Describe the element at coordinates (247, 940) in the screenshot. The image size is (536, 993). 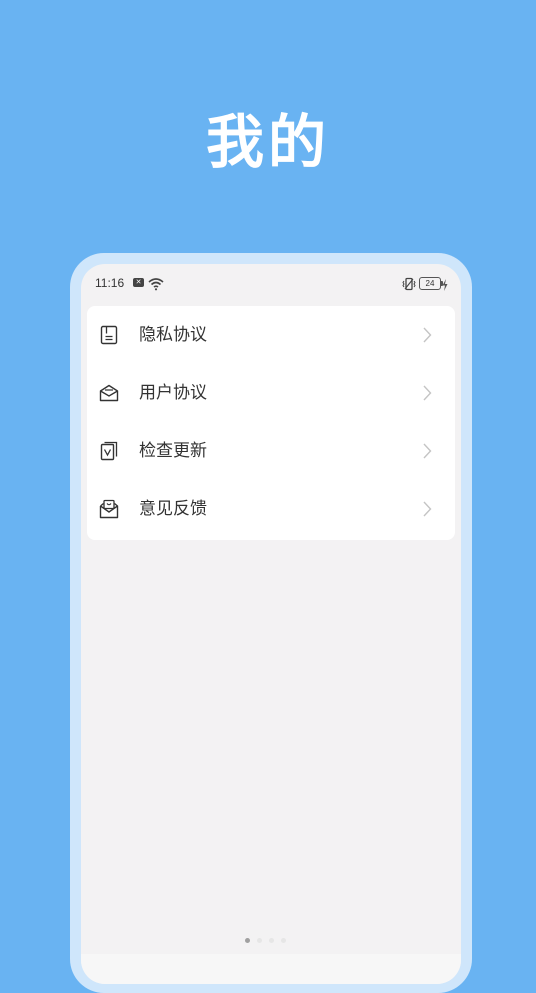
I see `page-dot-active` at that location.